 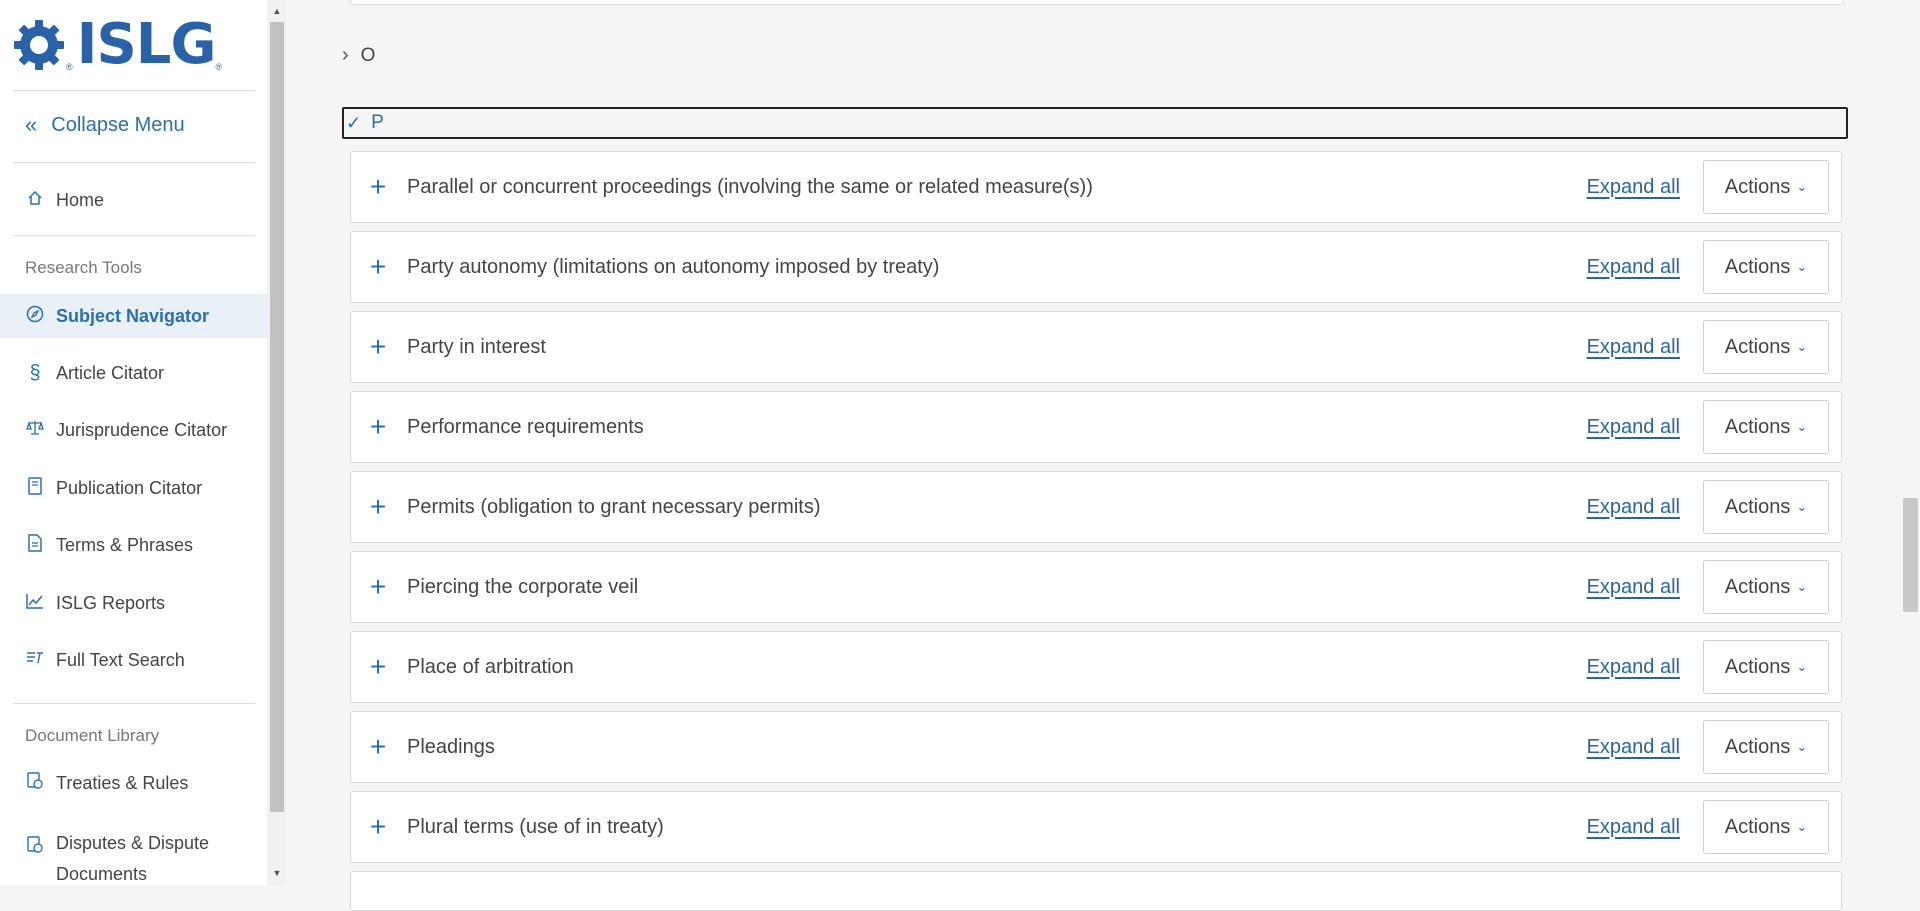 I want to click on chart-line-icon, so click(x=35, y=603).